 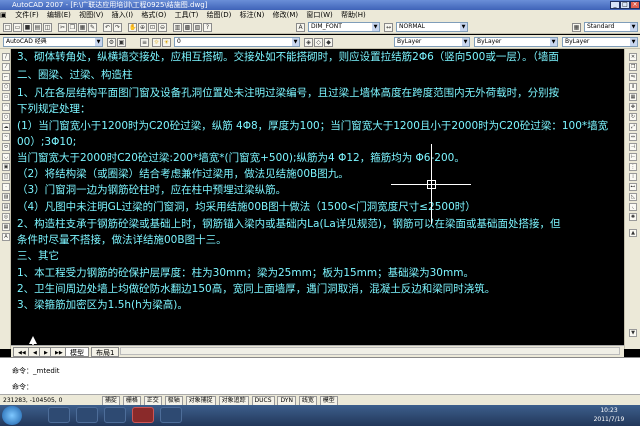 I want to click on scroll-down-icon: ▼, so click(x=633, y=333).